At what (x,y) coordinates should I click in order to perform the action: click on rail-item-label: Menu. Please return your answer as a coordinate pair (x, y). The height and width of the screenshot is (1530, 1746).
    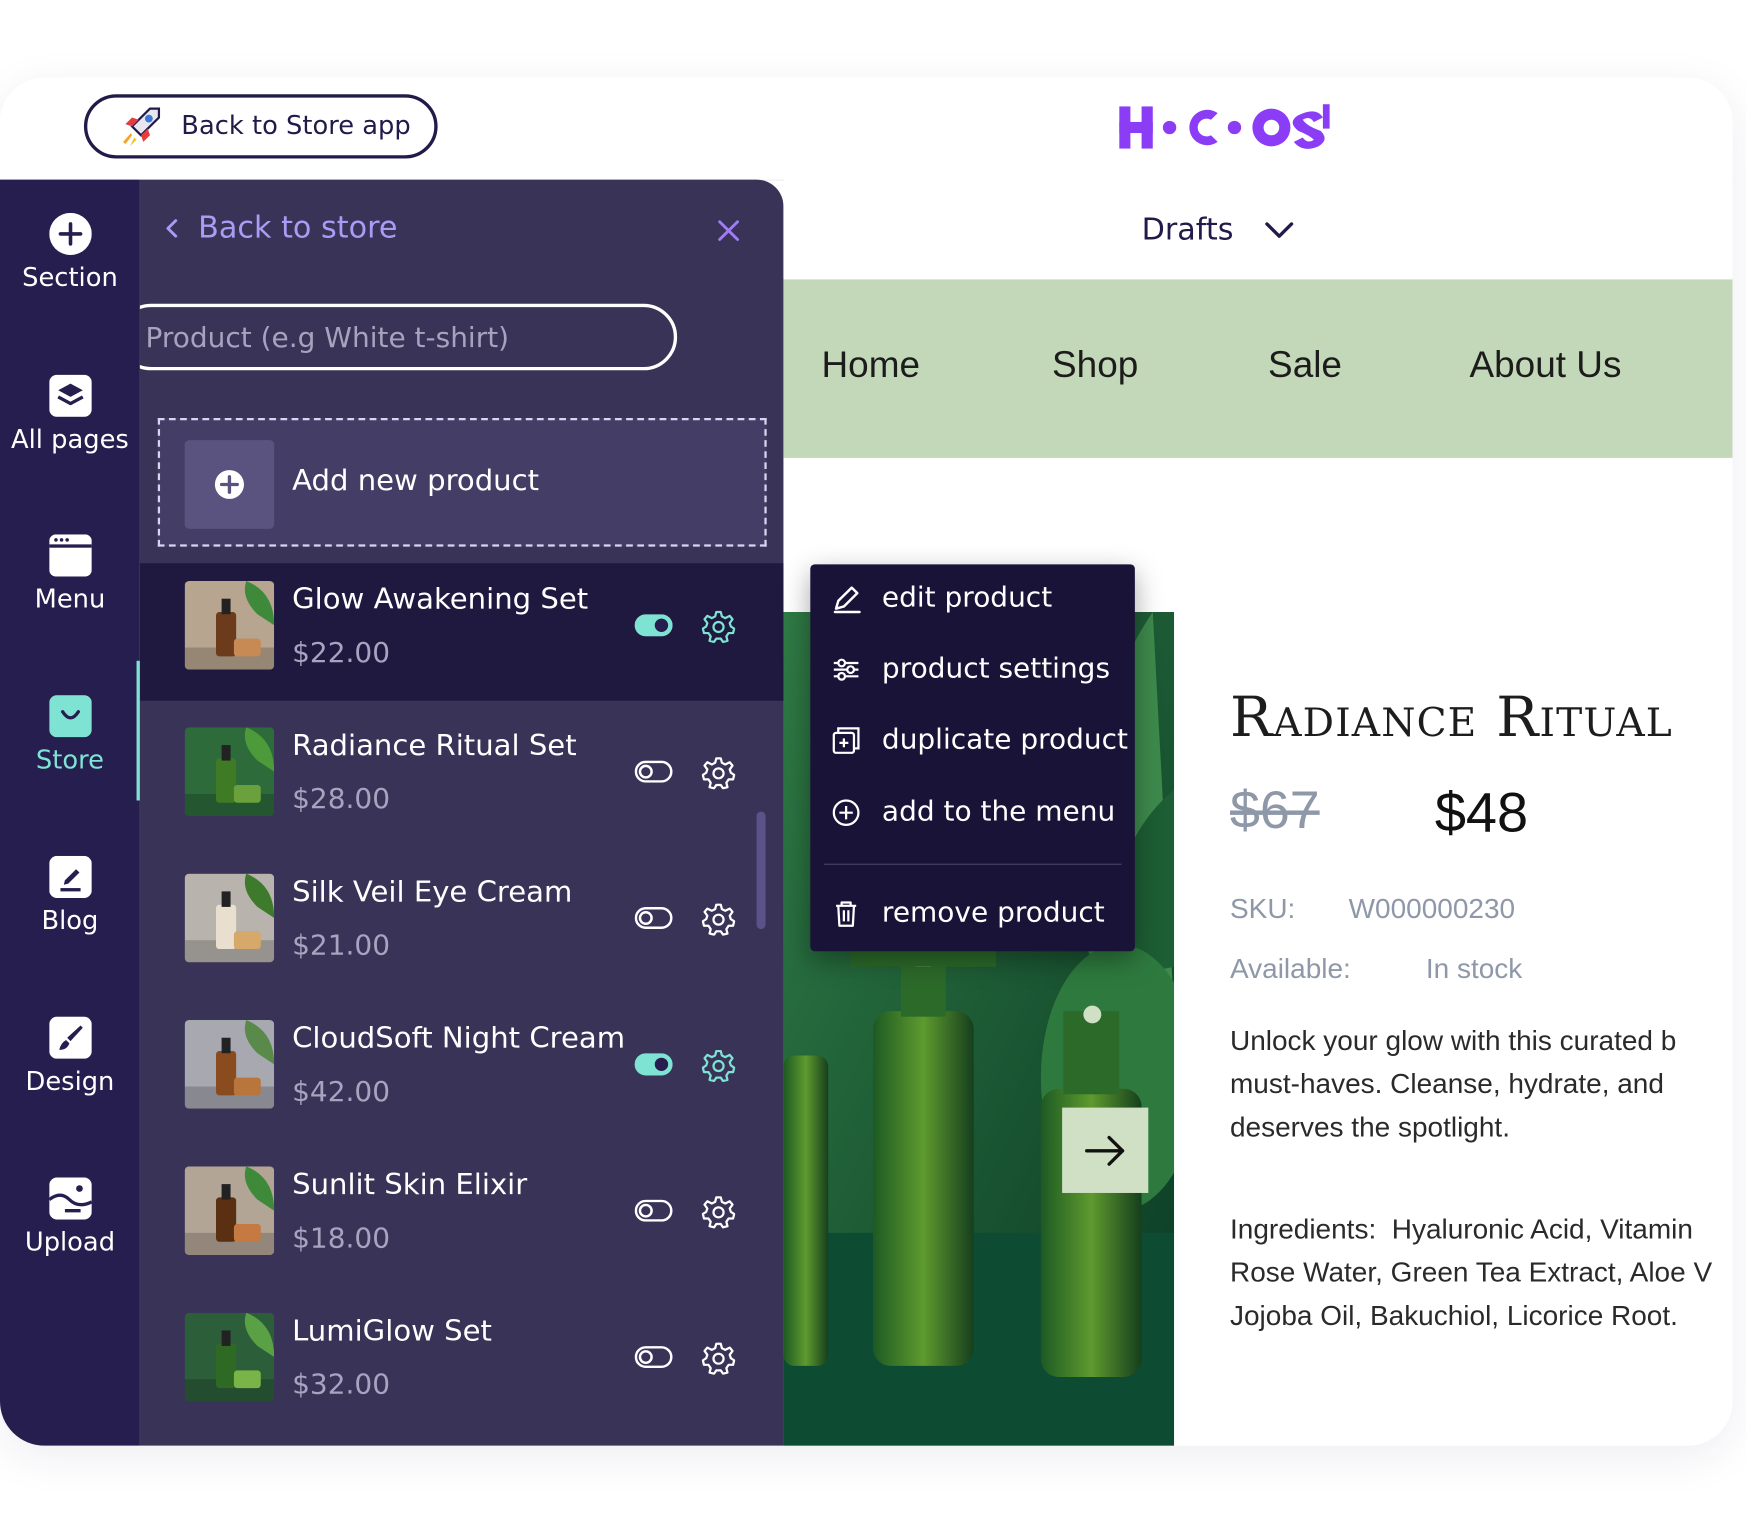
    Looking at the image, I should click on (70, 600).